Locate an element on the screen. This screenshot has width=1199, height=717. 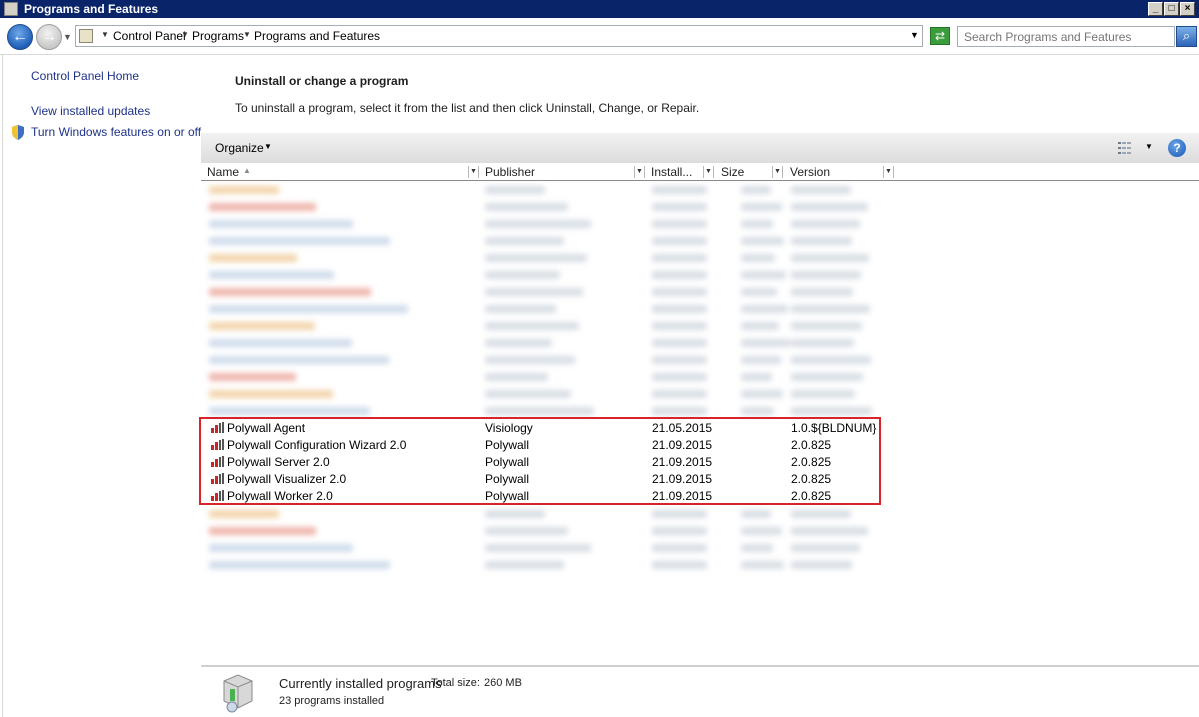
back-arrow-icon: ← is located at coordinates (20, 36).